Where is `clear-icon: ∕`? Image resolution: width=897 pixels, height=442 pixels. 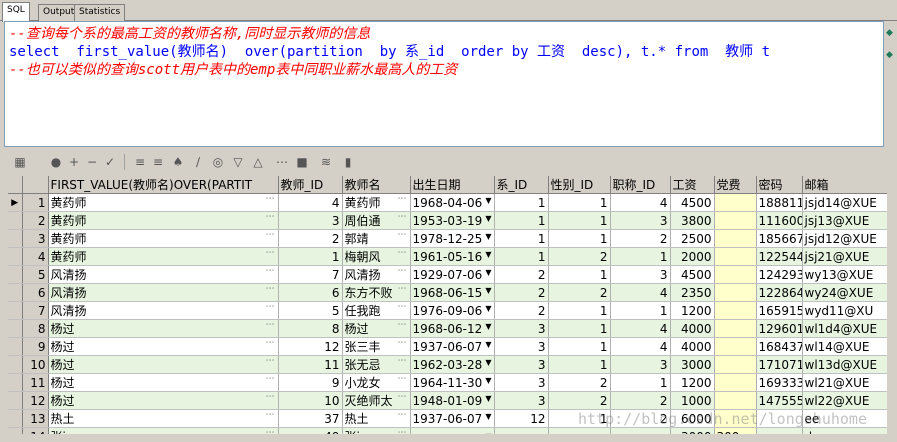
clear-icon: ∕ is located at coordinates (198, 162).